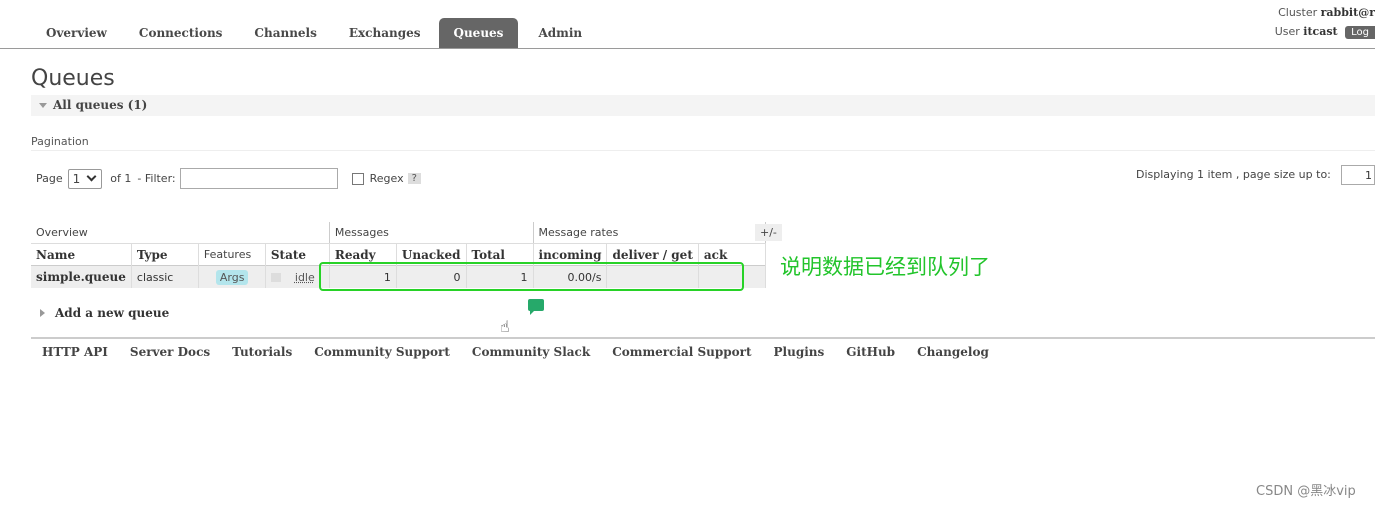  I want to click on cluster-info: Cluster rabbit@r, so click(1326, 12).